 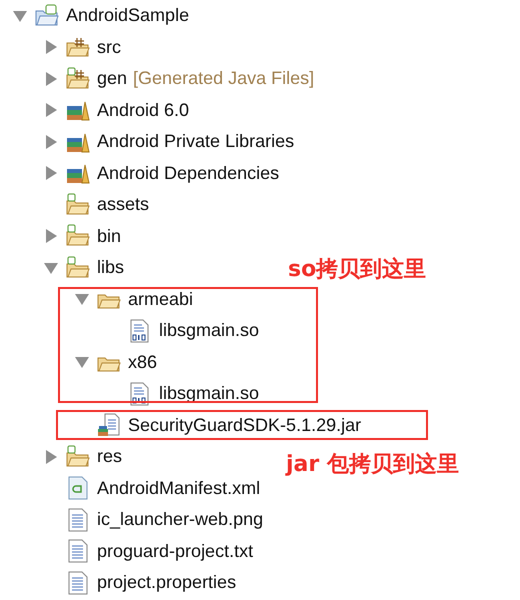 I want to click on project-folder-icon, so click(x=47, y=16).